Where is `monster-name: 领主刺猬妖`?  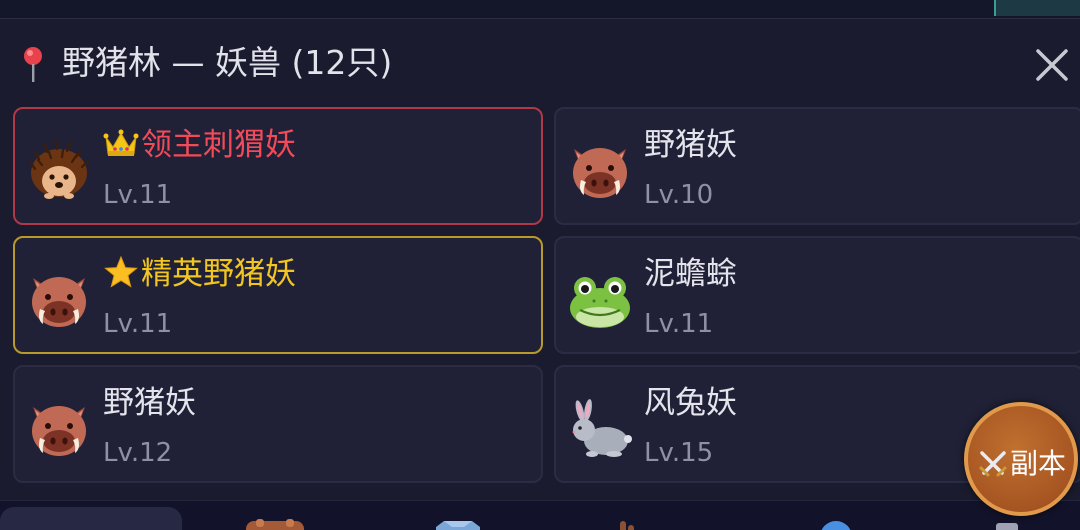
monster-name: 领主刺猬妖 is located at coordinates (199, 145).